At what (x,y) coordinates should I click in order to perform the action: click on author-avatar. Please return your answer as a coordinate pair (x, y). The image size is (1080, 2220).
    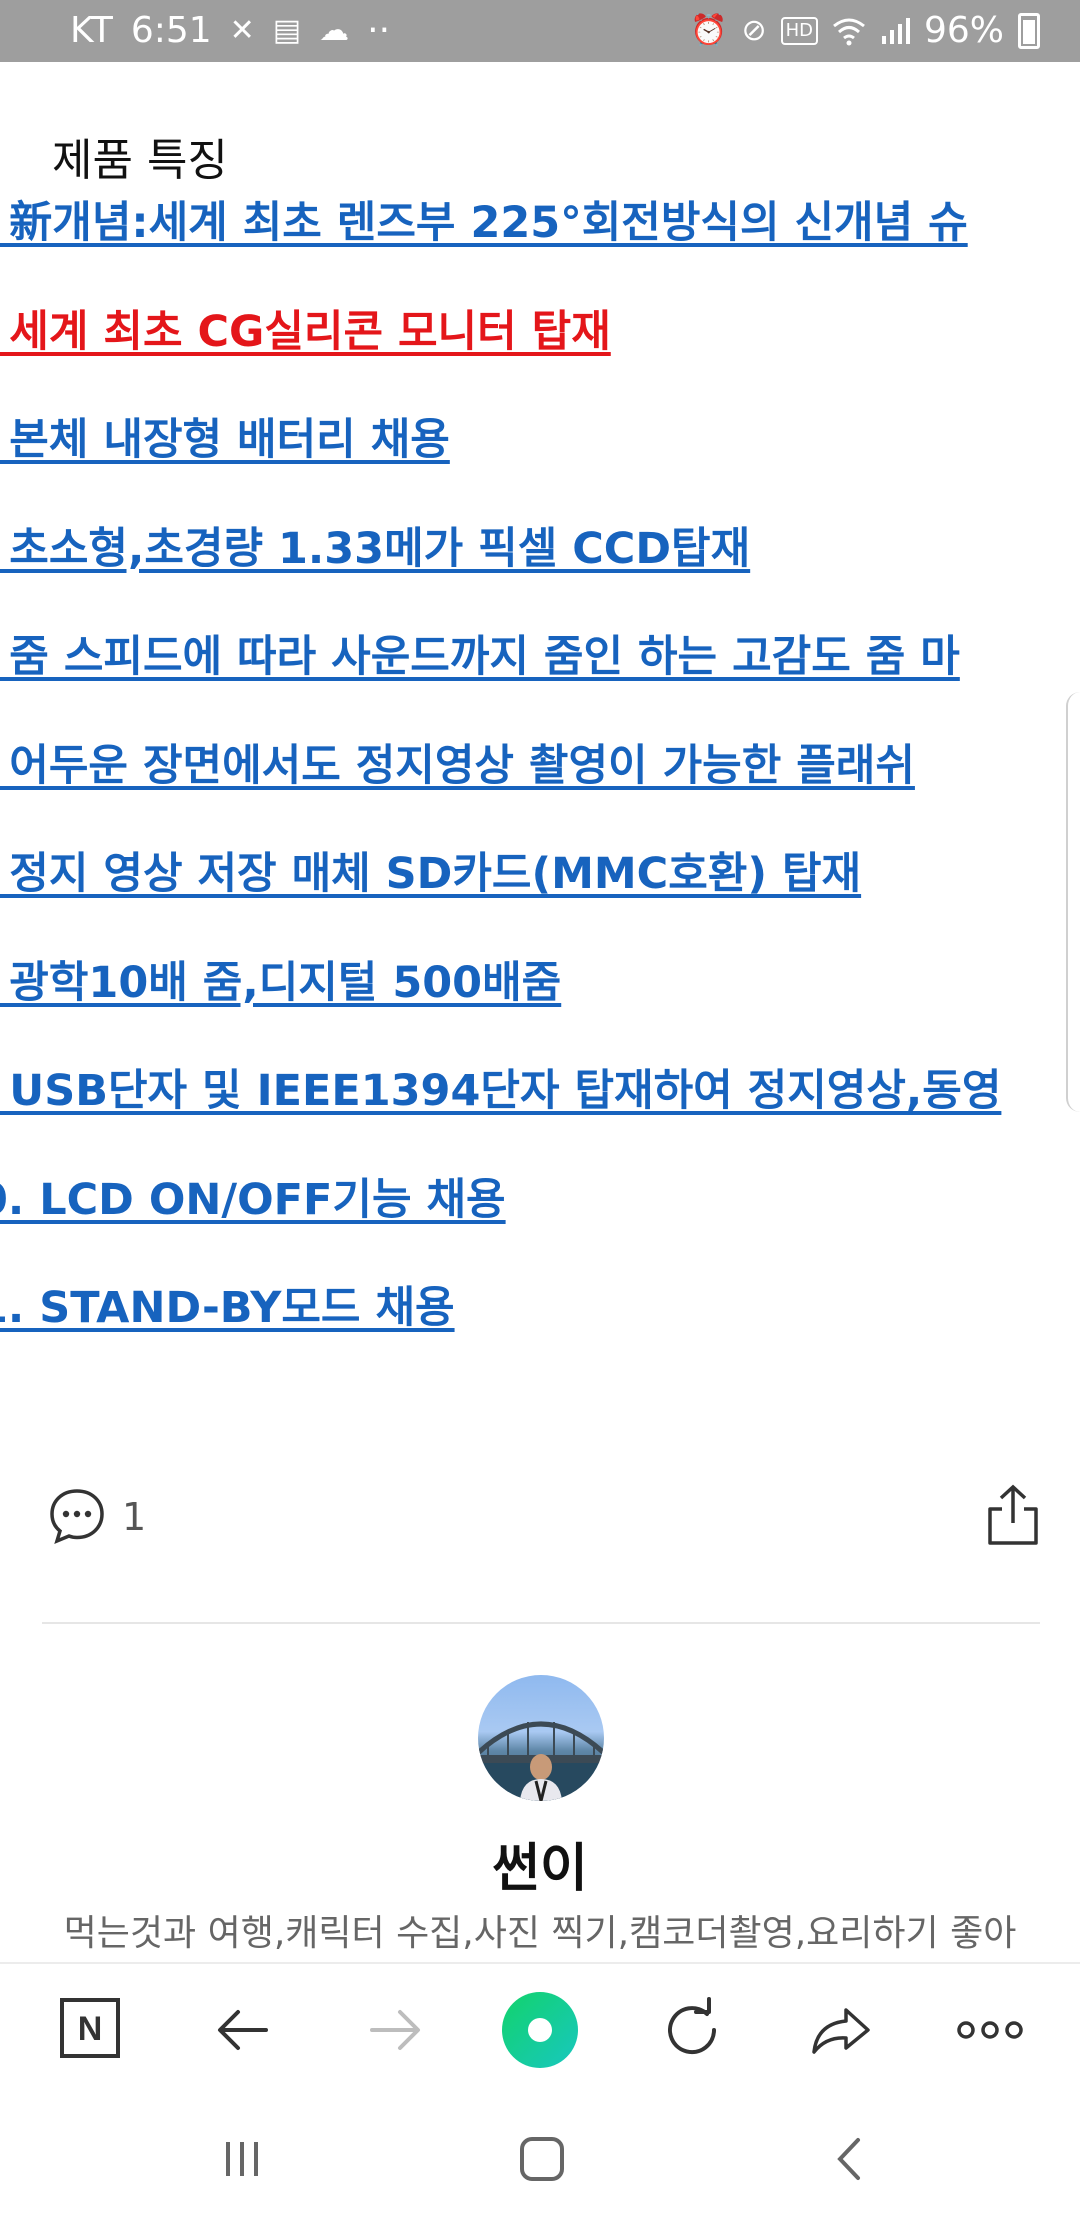
    Looking at the image, I should click on (541, 1738).